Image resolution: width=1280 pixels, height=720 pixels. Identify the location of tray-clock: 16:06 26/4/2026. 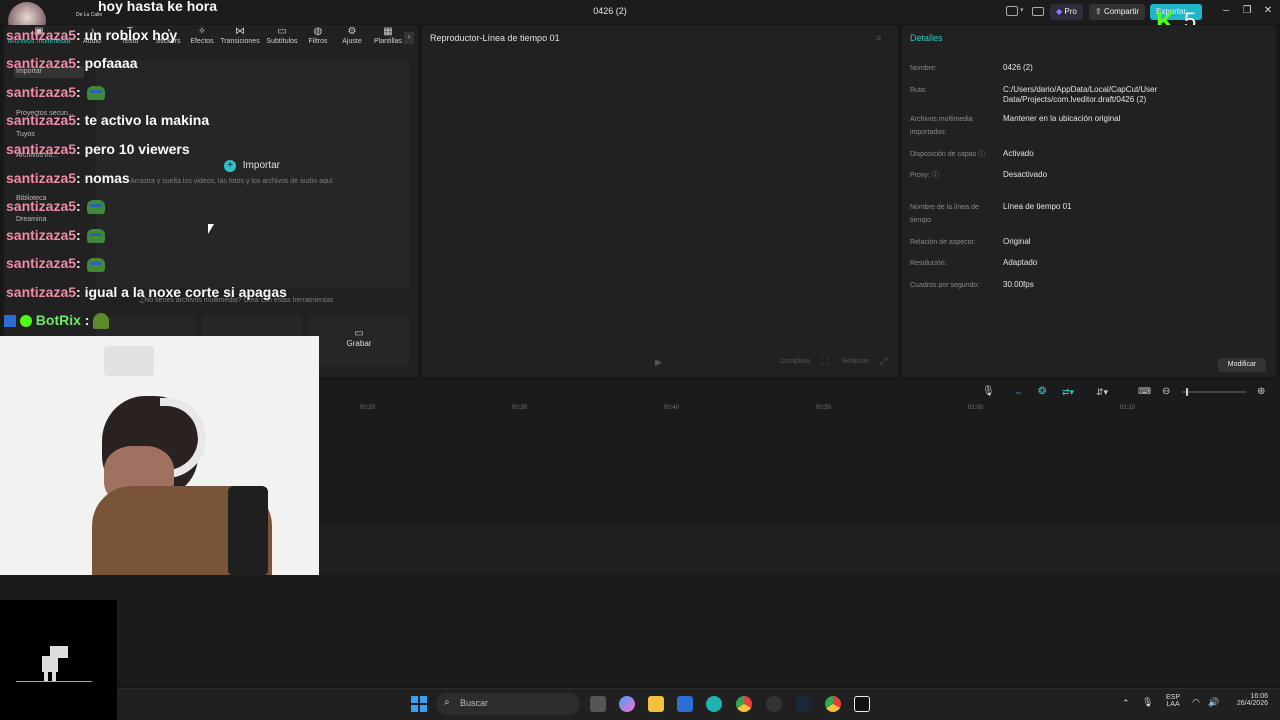
(1245, 700).